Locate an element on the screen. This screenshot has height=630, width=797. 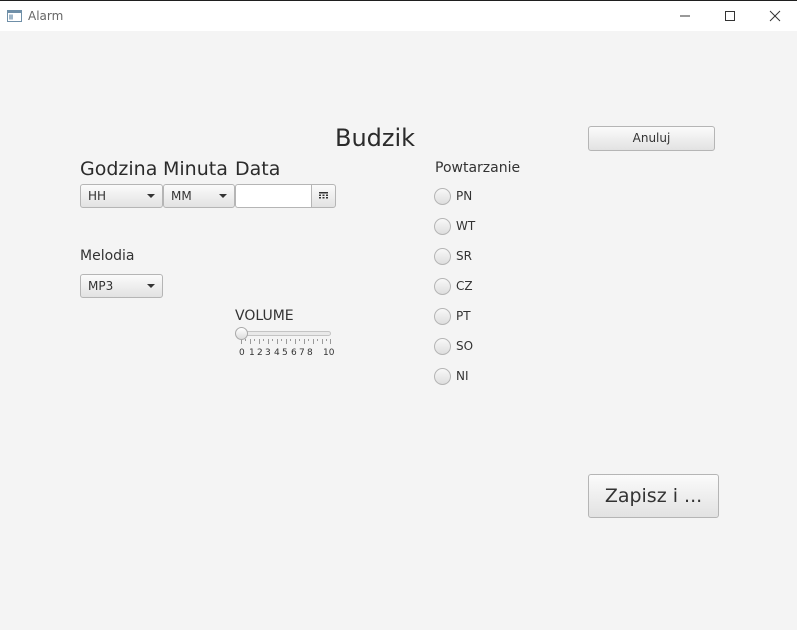
repeat-day-label: PN is located at coordinates (464, 196).